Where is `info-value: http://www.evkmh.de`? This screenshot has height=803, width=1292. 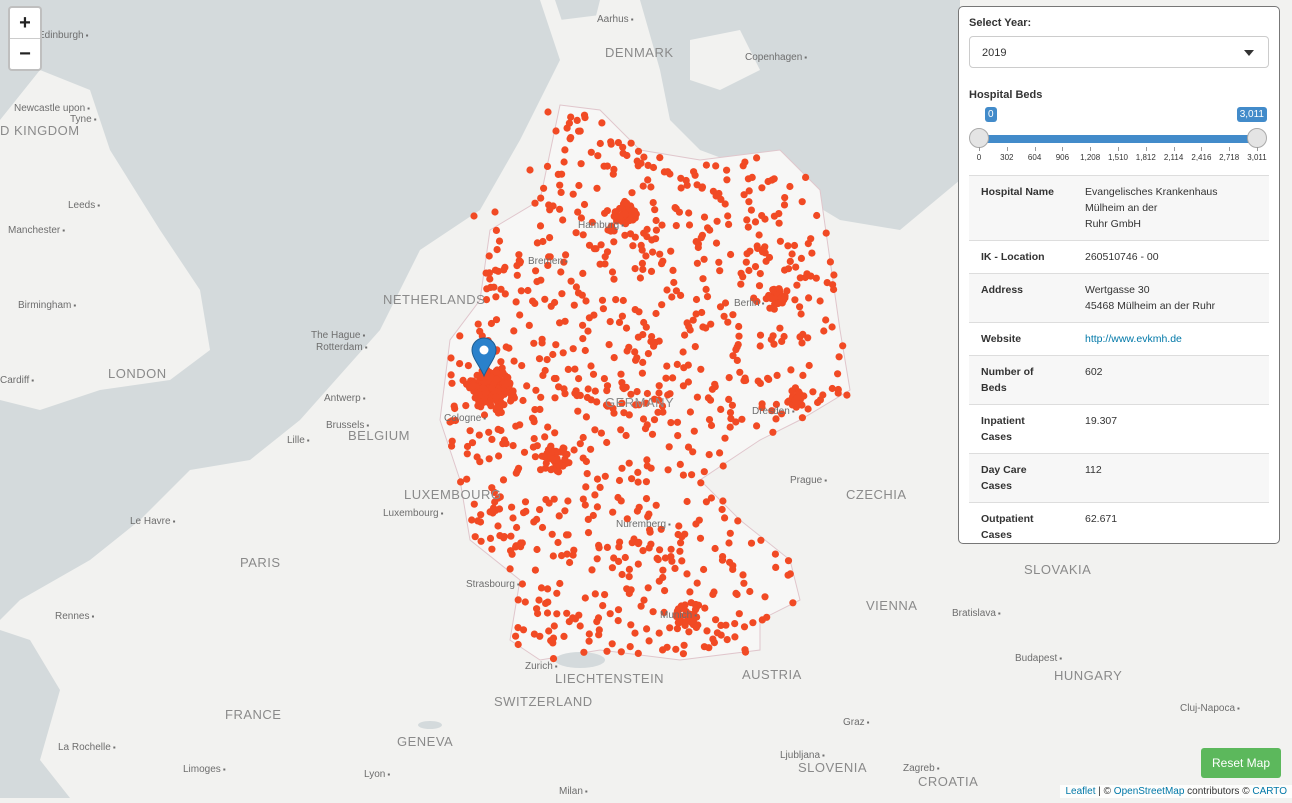
info-value: http://www.evkmh.de is located at coordinates (1171, 339).